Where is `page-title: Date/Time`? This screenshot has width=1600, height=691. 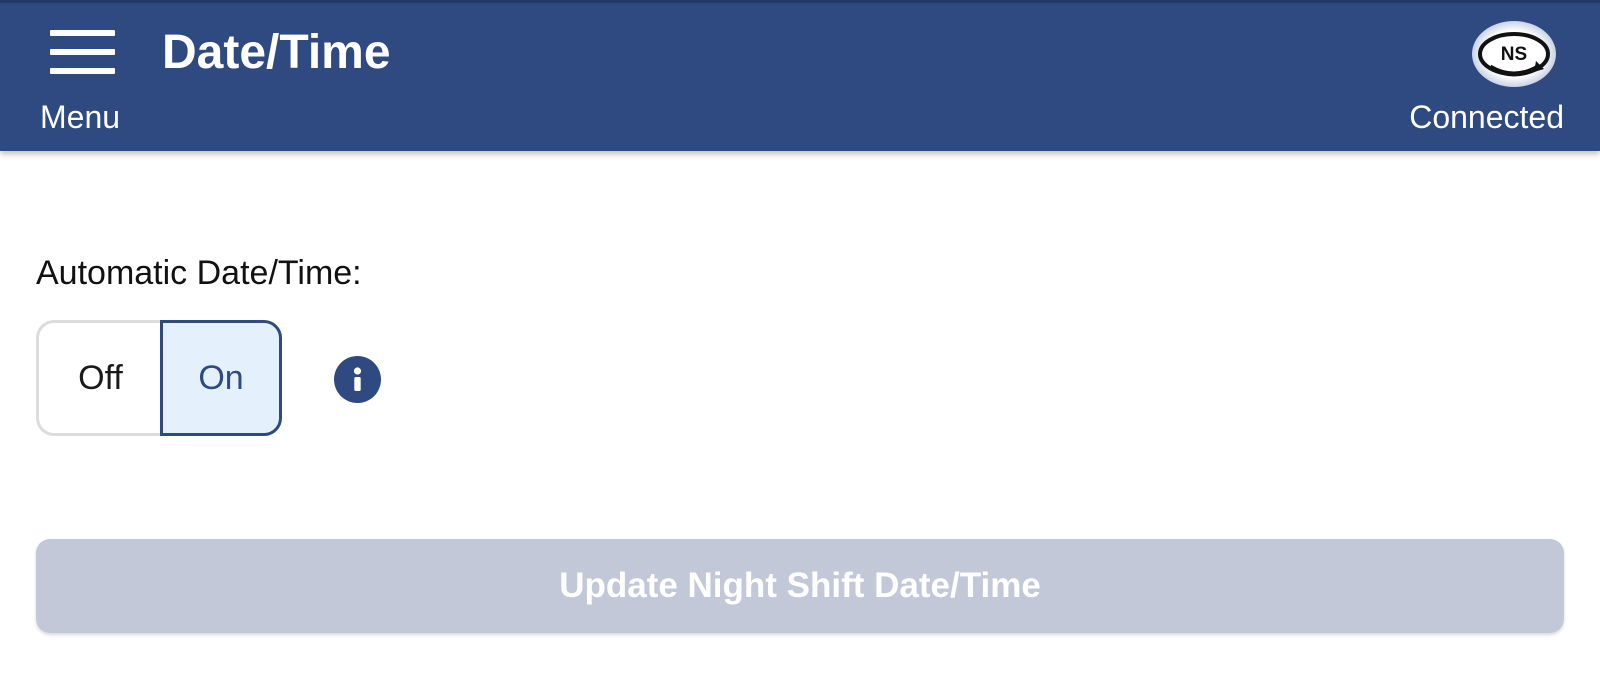 page-title: Date/Time is located at coordinates (276, 52).